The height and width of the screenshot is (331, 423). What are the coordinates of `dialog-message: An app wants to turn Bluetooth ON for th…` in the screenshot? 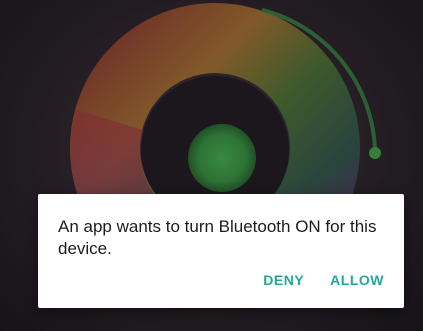 It's located at (217, 237).